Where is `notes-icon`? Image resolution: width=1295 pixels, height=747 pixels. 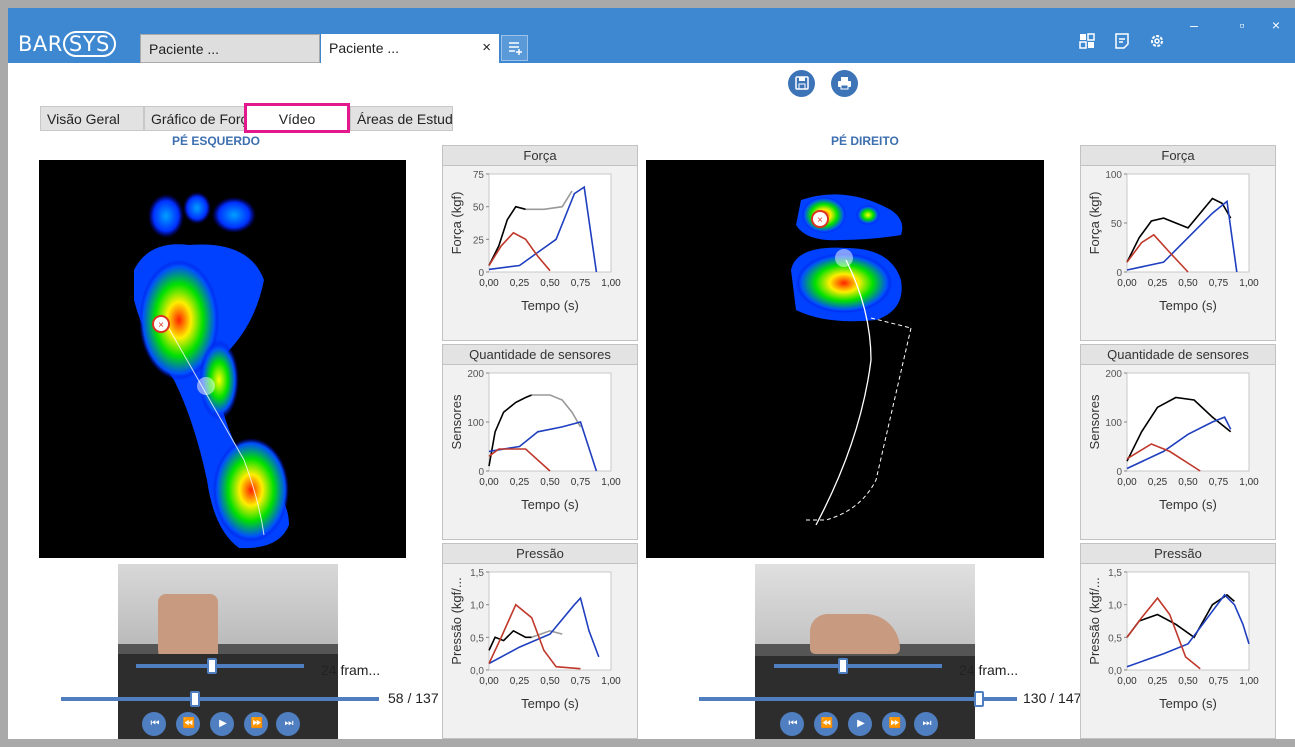 notes-icon is located at coordinates (1122, 43).